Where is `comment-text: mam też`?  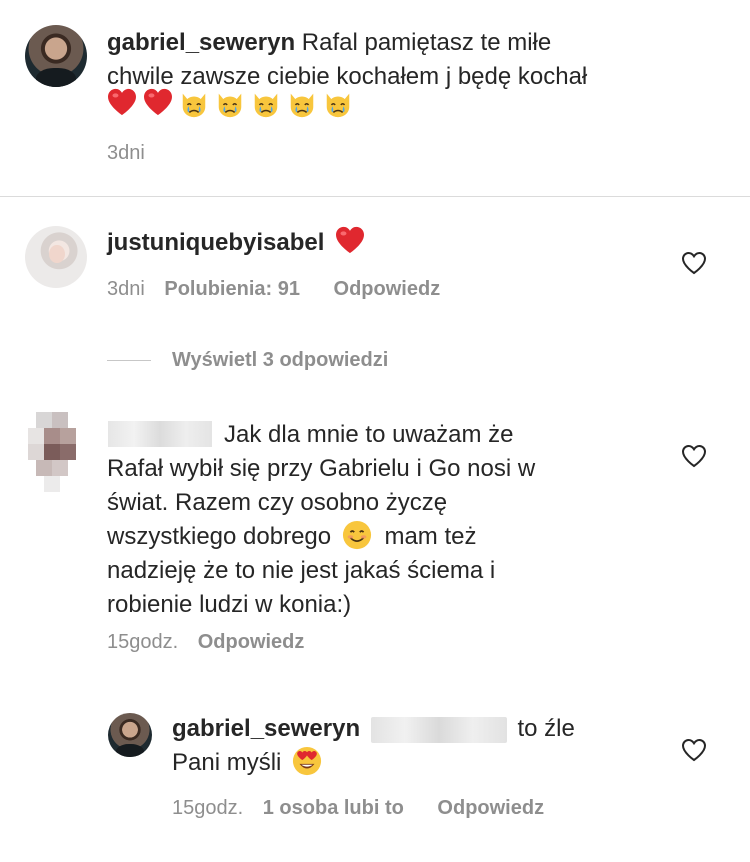
comment-text: mam też is located at coordinates (430, 536).